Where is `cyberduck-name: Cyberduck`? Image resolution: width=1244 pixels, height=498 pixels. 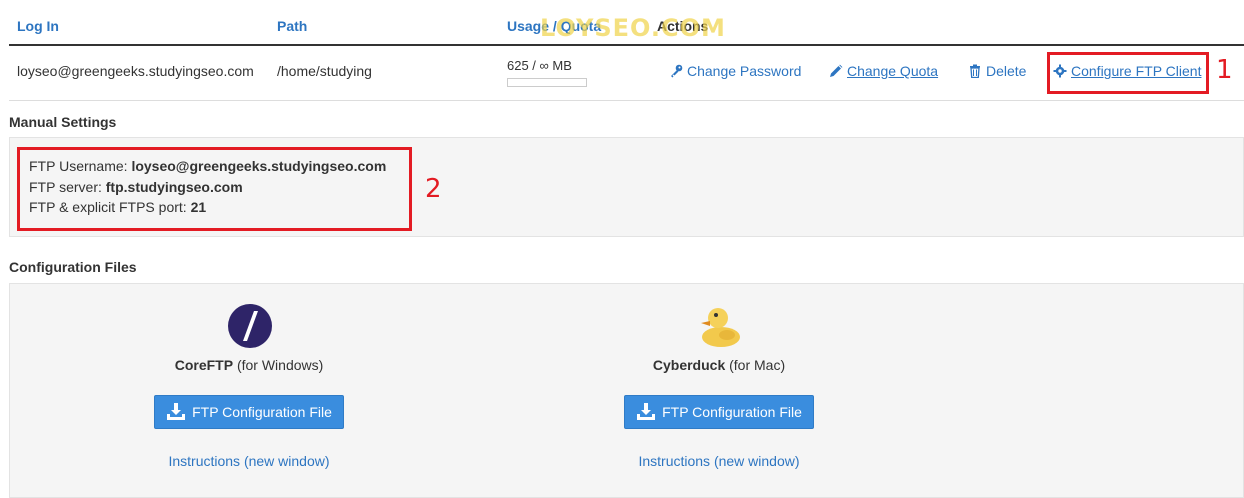 cyberduck-name: Cyberduck is located at coordinates (689, 365).